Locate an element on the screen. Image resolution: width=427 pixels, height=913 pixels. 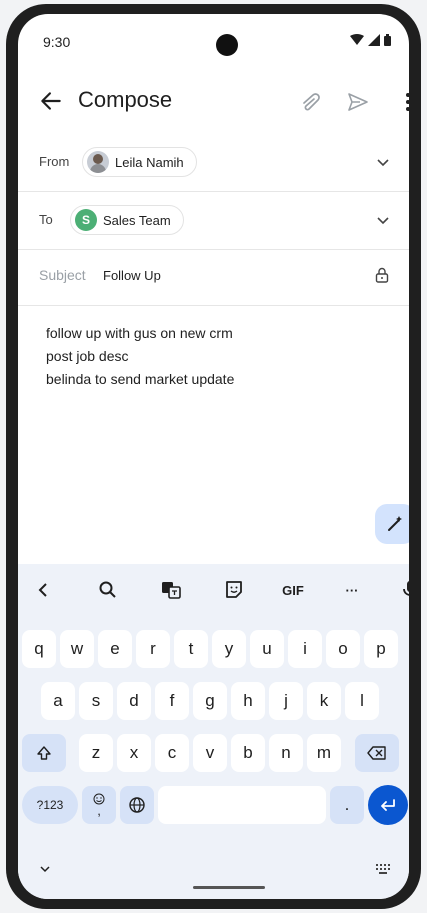
microphone-icon is located at coordinates (403, 590).